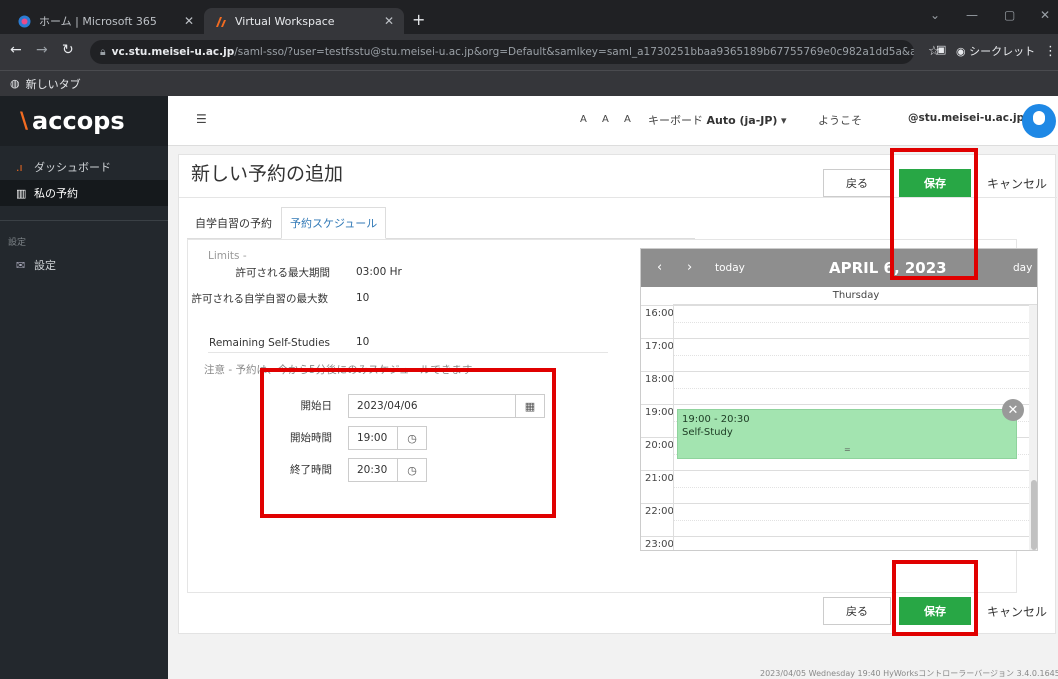  What do you see at coordinates (839, 268) in the screenshot?
I see `calendar-header: ‹ › today APRIL 6, 2023 day` at bounding box center [839, 268].